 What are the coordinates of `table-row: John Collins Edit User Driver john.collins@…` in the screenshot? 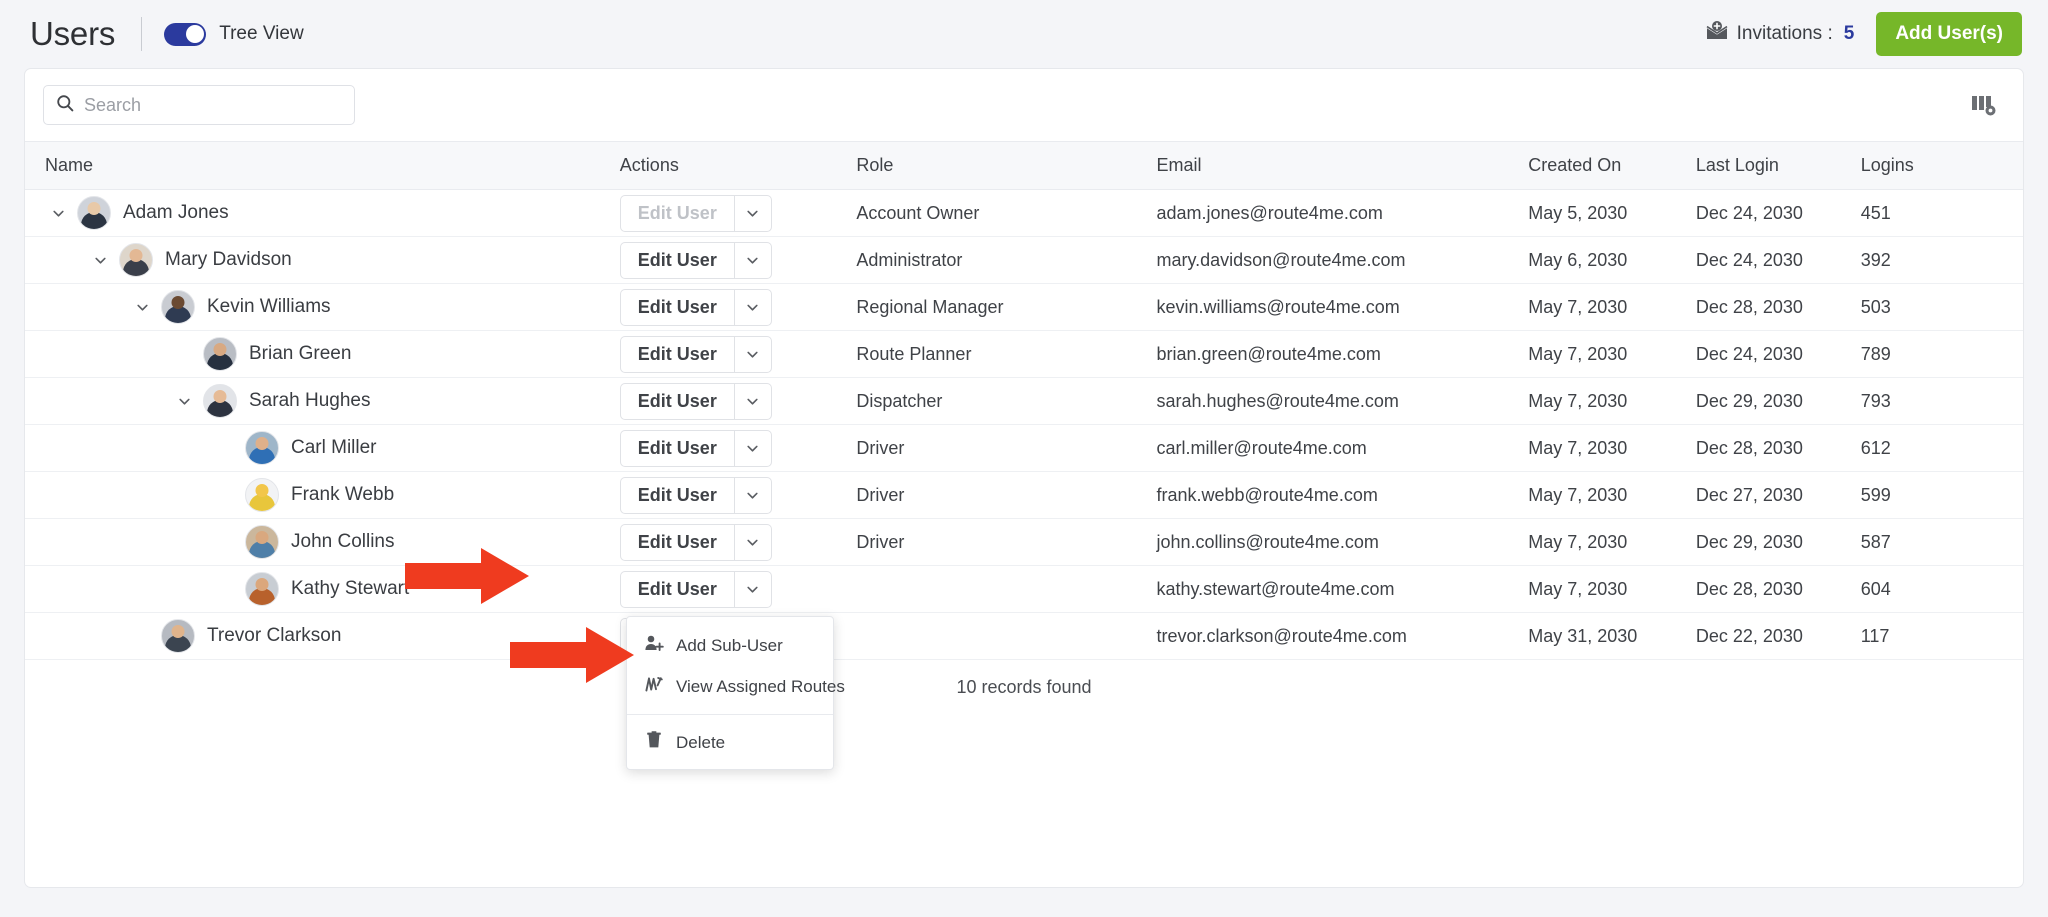 It's located at (1024, 542).